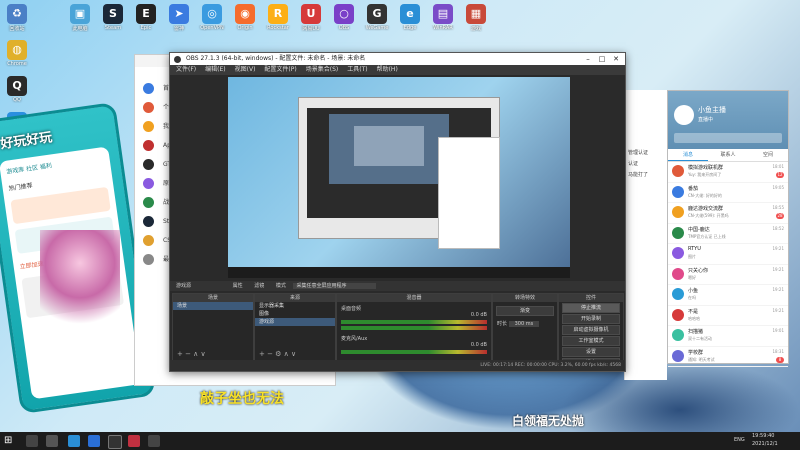  What do you see at coordinates (357, 69) in the screenshot?
I see `menu-item: 工具(T)` at bounding box center [357, 69].